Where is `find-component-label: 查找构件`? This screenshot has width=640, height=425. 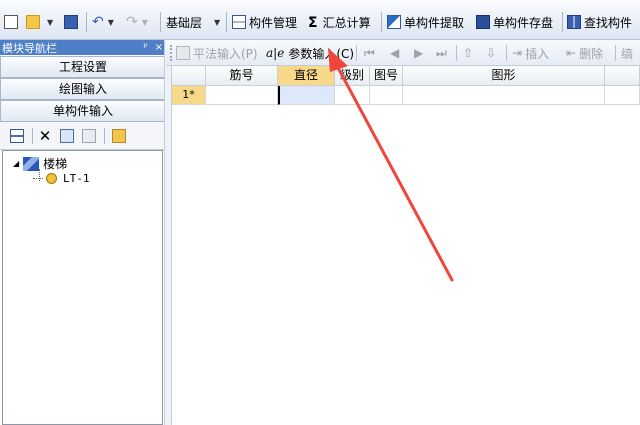
find-component-label: 查找构件 is located at coordinates (608, 22).